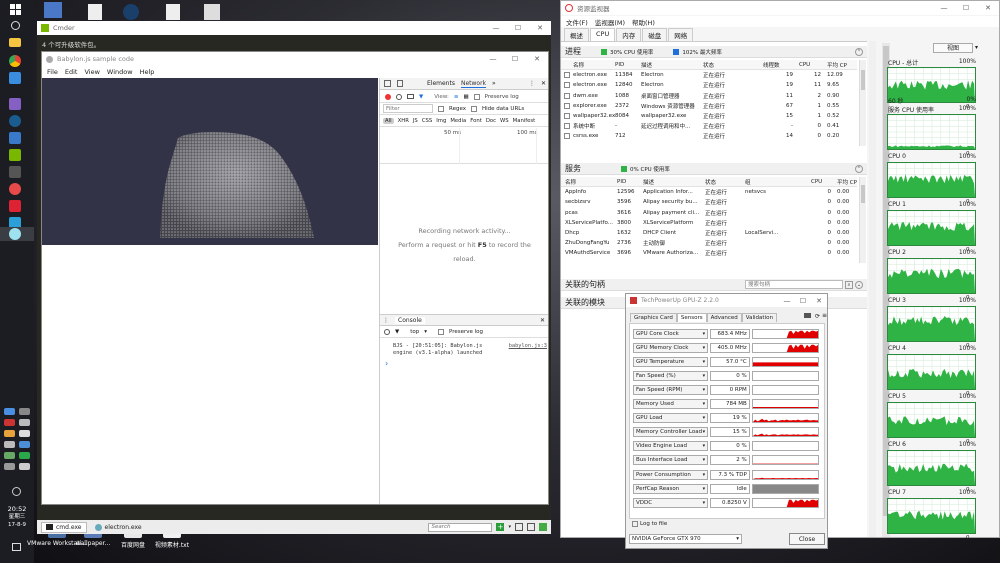  What do you see at coordinates (781, 65) in the screenshot?
I see `col-threads: 线程数` at bounding box center [781, 65].